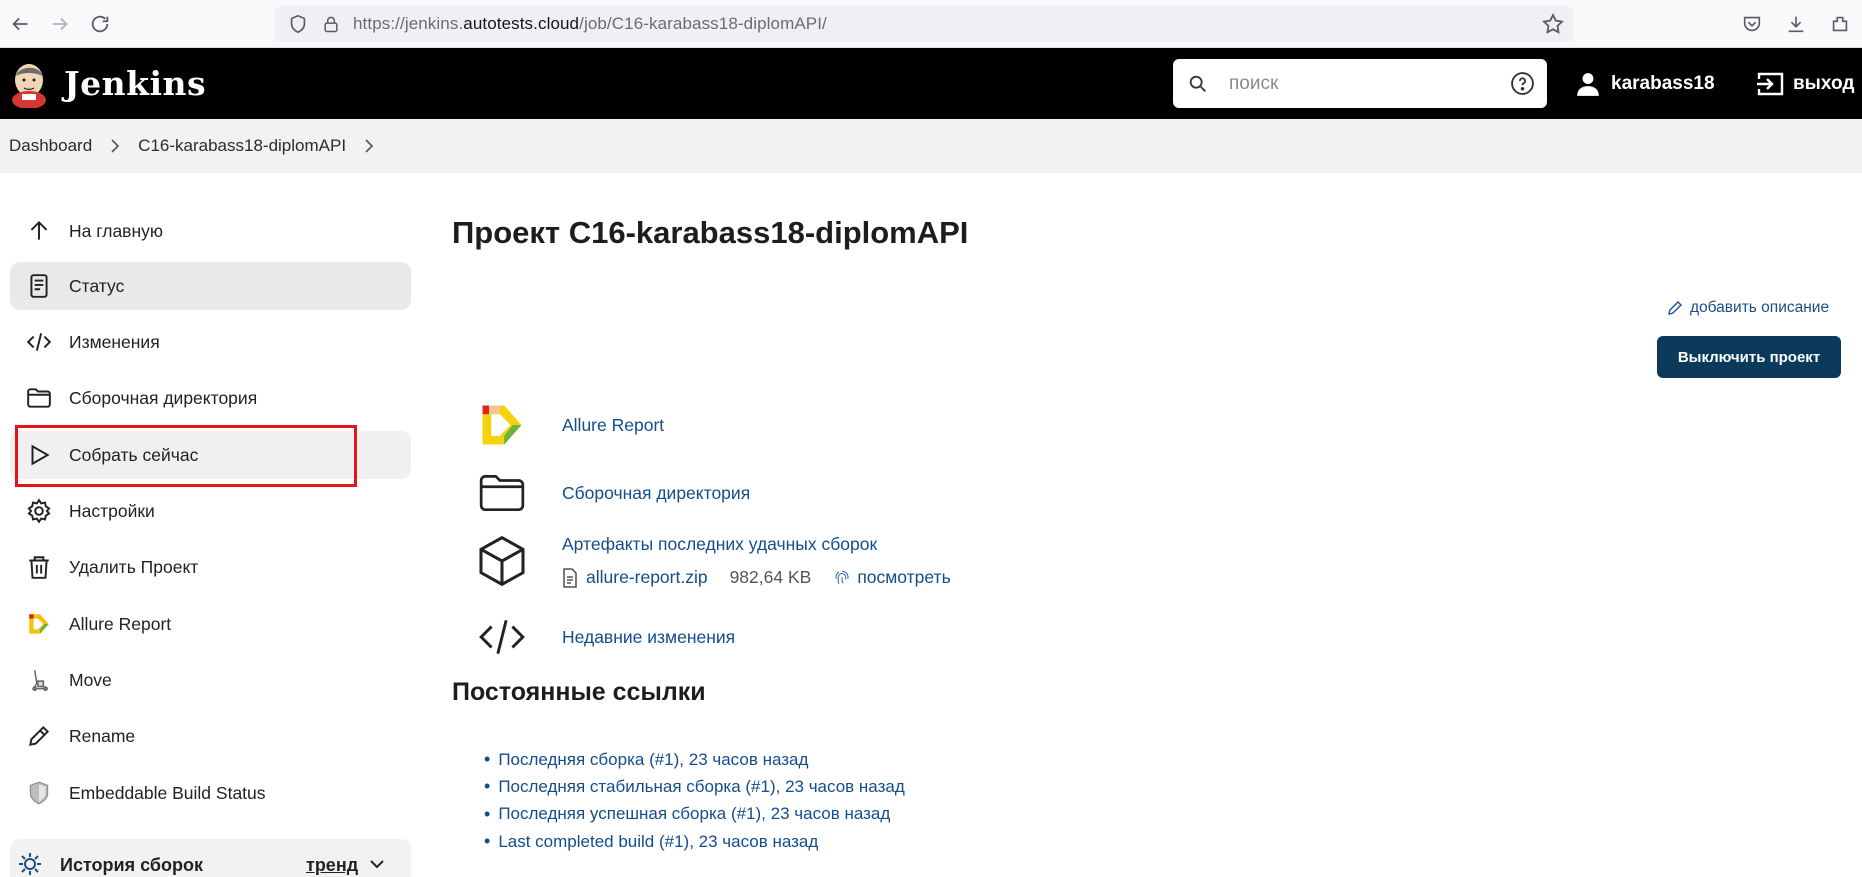  What do you see at coordinates (647, 577) in the screenshot?
I see `artifact-file-link: allure-report.zip` at bounding box center [647, 577].